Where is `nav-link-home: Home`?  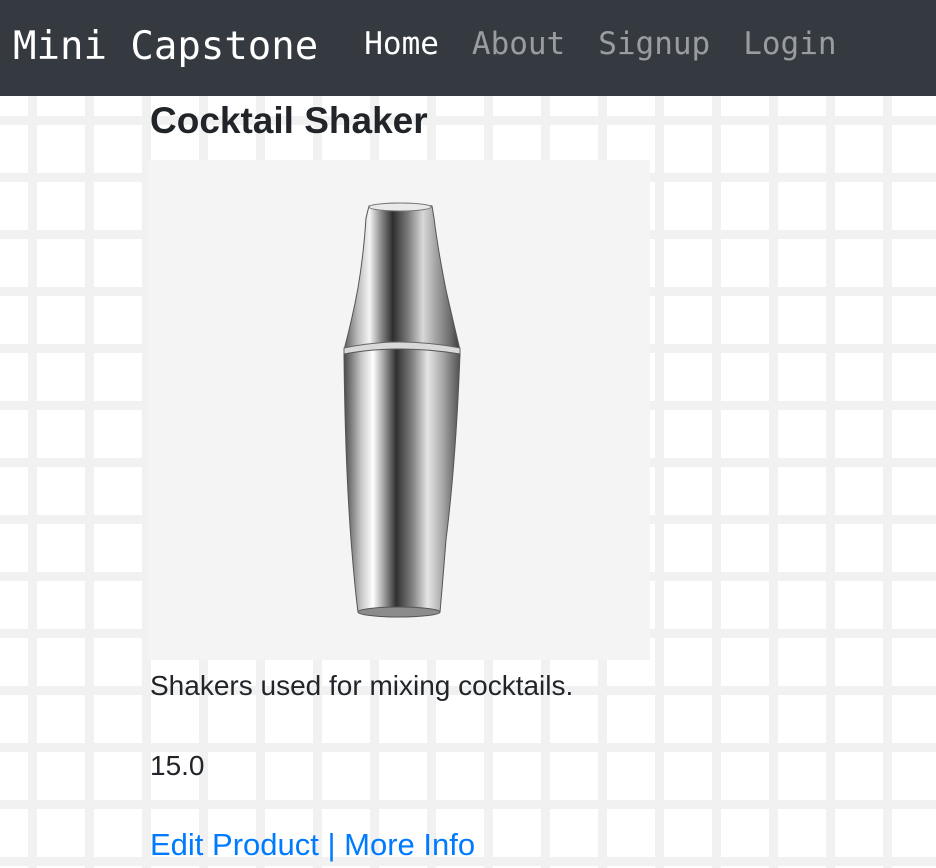 nav-link-home: Home is located at coordinates (401, 44).